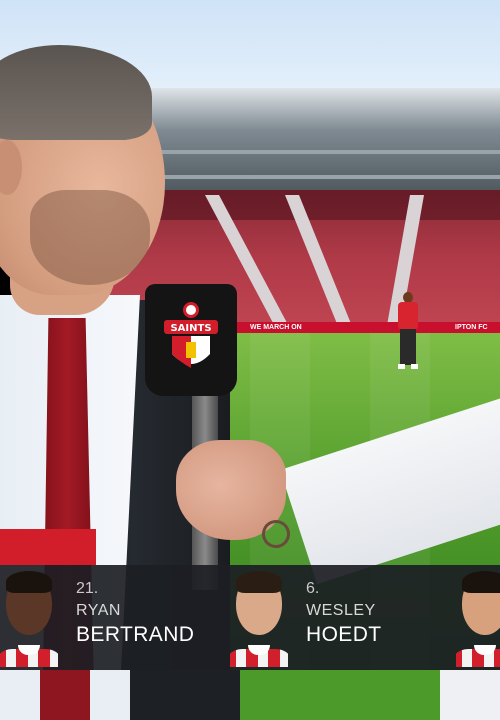  Describe the element at coordinates (344, 634) in the screenshot. I see `player-last-name: HOEDT` at that location.